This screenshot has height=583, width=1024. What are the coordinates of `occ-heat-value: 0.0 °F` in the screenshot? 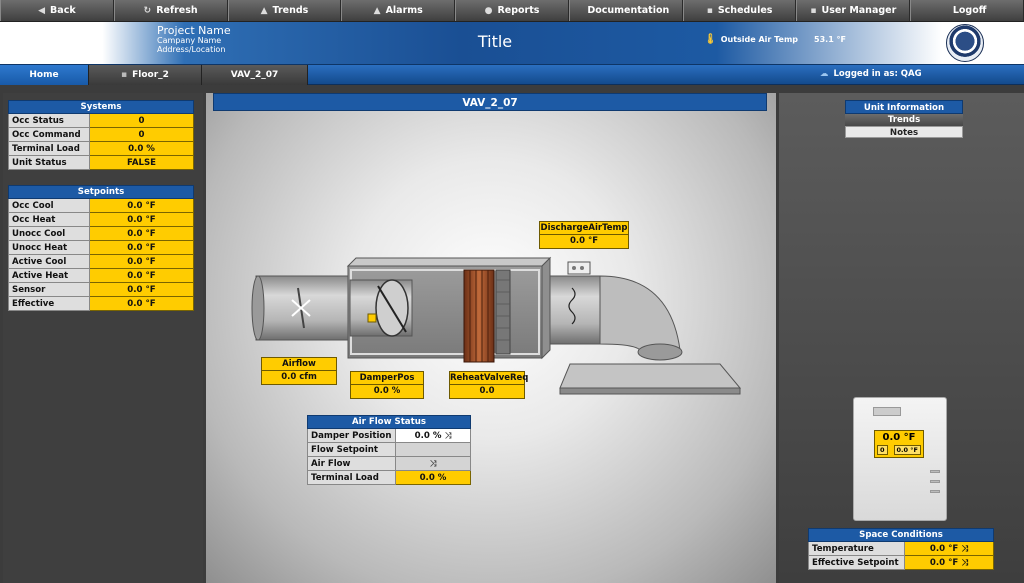 It's located at (141, 219).